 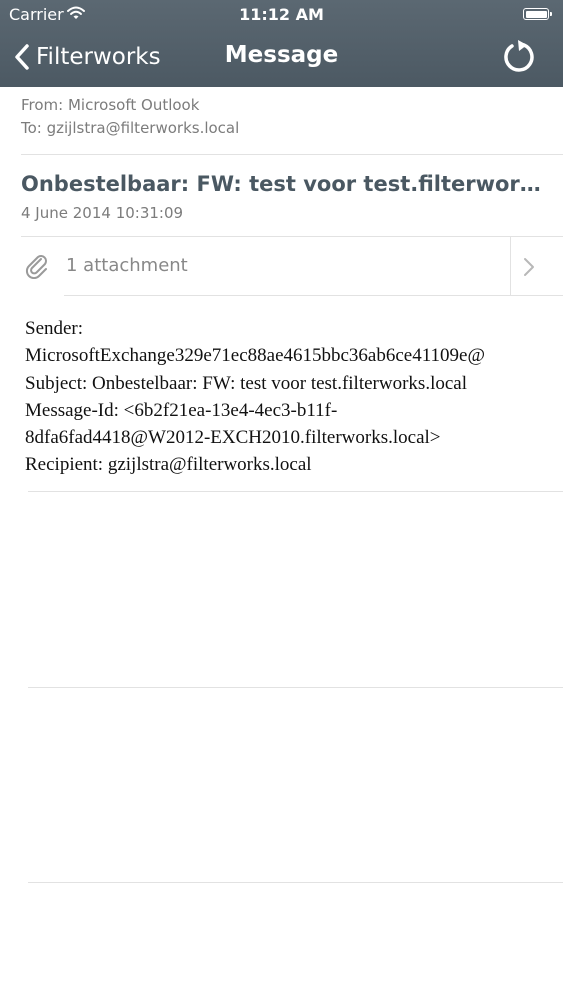 What do you see at coordinates (313, 295) in the screenshot?
I see `attachments-divider` at bounding box center [313, 295].